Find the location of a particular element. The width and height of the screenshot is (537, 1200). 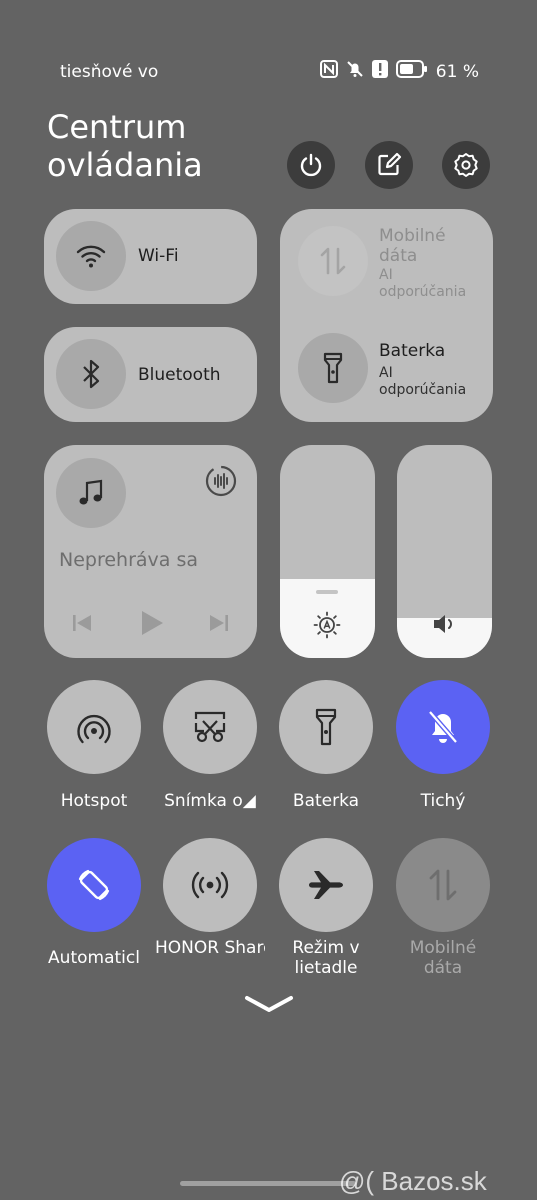

tile-label-screenshot: Snímka o◢ is located at coordinates (210, 801).